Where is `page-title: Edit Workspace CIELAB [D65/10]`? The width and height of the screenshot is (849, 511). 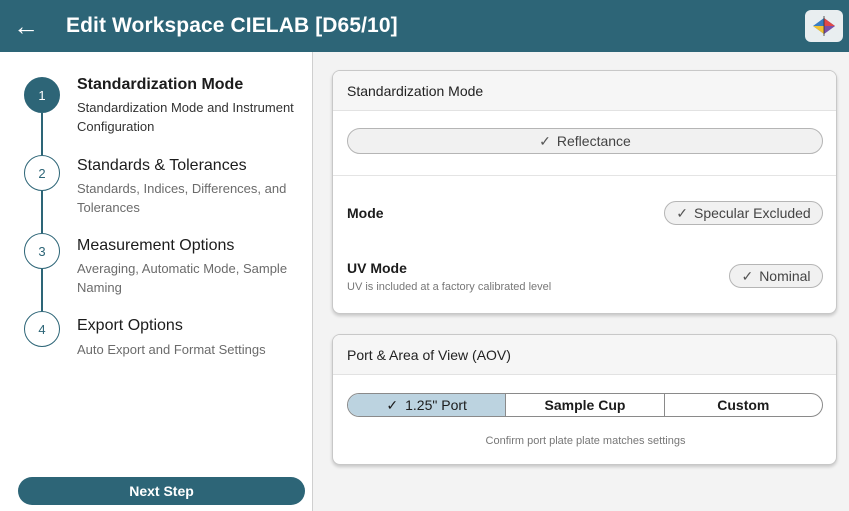
page-title: Edit Workspace CIELAB [D65/10] is located at coordinates (232, 25).